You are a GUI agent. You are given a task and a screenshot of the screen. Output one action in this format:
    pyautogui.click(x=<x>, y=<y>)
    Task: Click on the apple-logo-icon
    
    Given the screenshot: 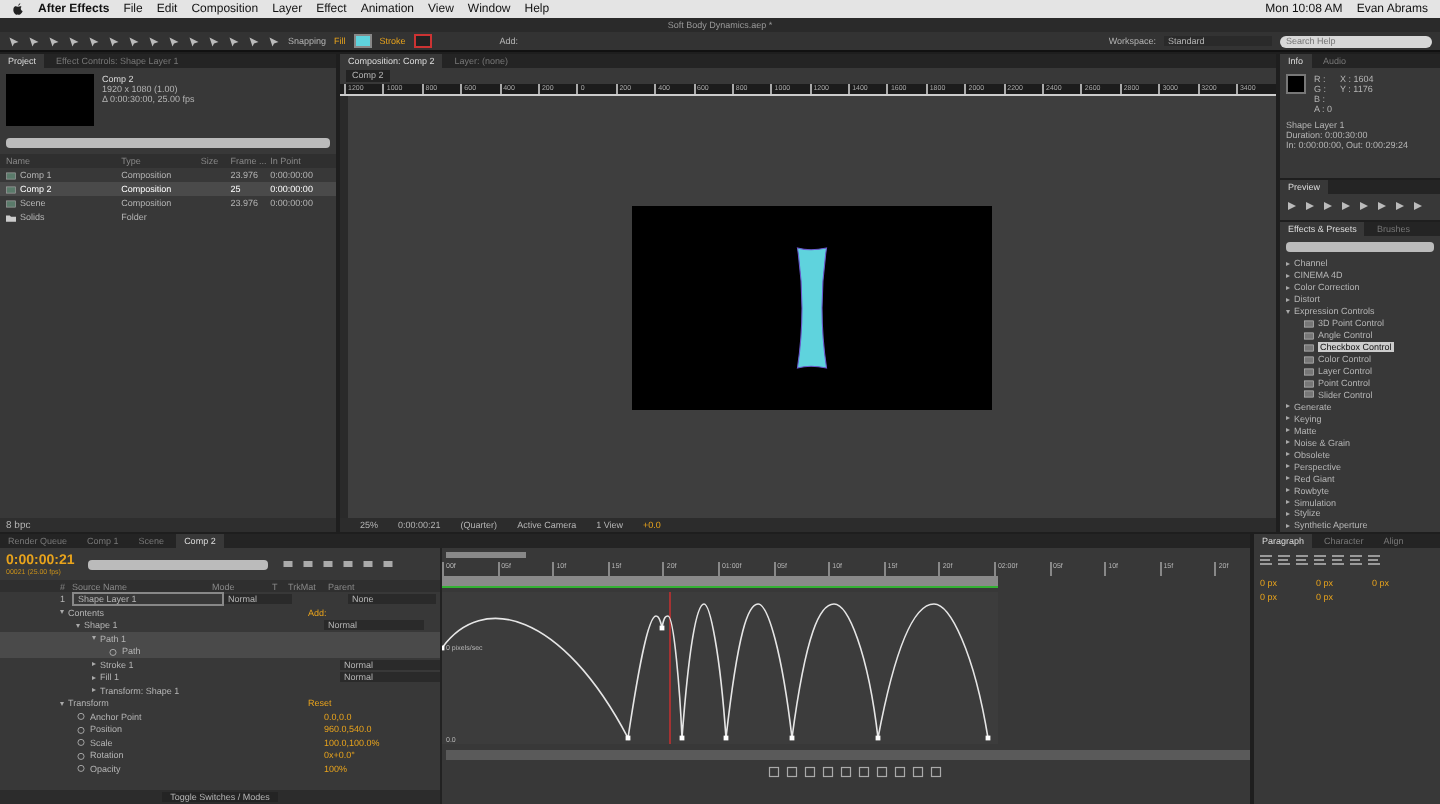 What is the action you would take?
    pyautogui.click(x=18, y=9)
    